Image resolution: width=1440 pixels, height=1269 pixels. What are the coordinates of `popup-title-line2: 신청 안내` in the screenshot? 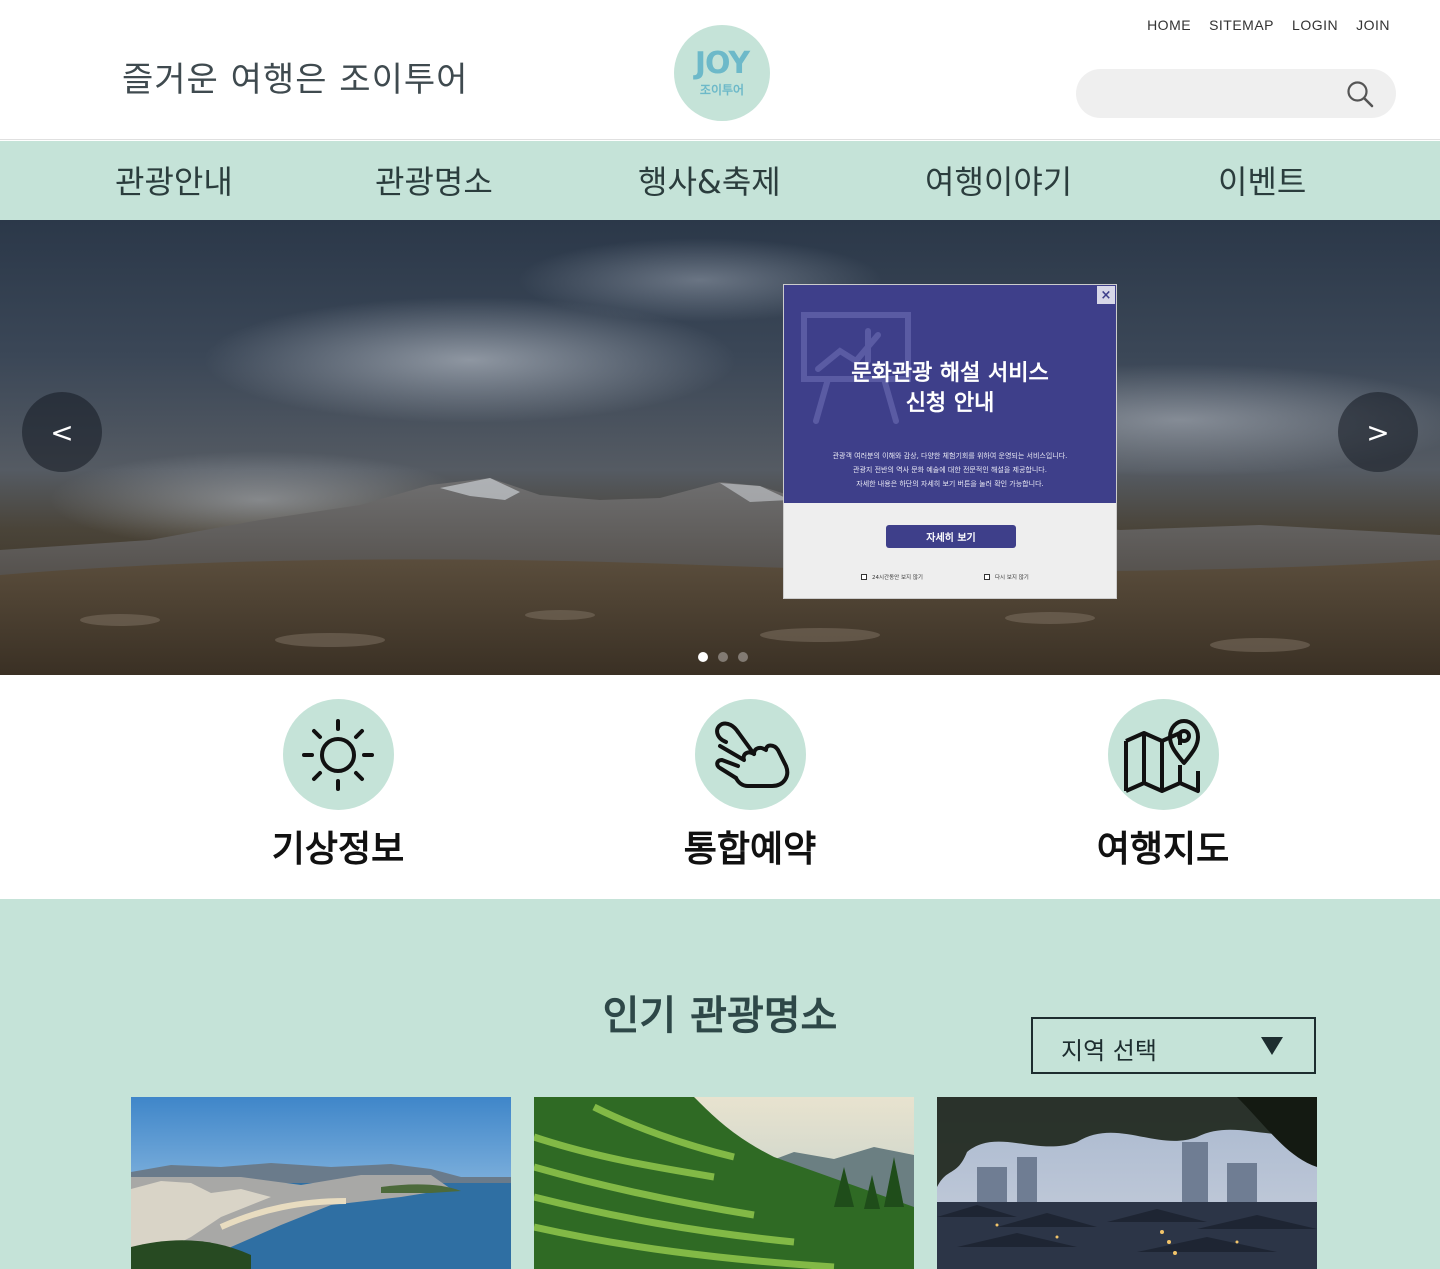 It's located at (950, 403).